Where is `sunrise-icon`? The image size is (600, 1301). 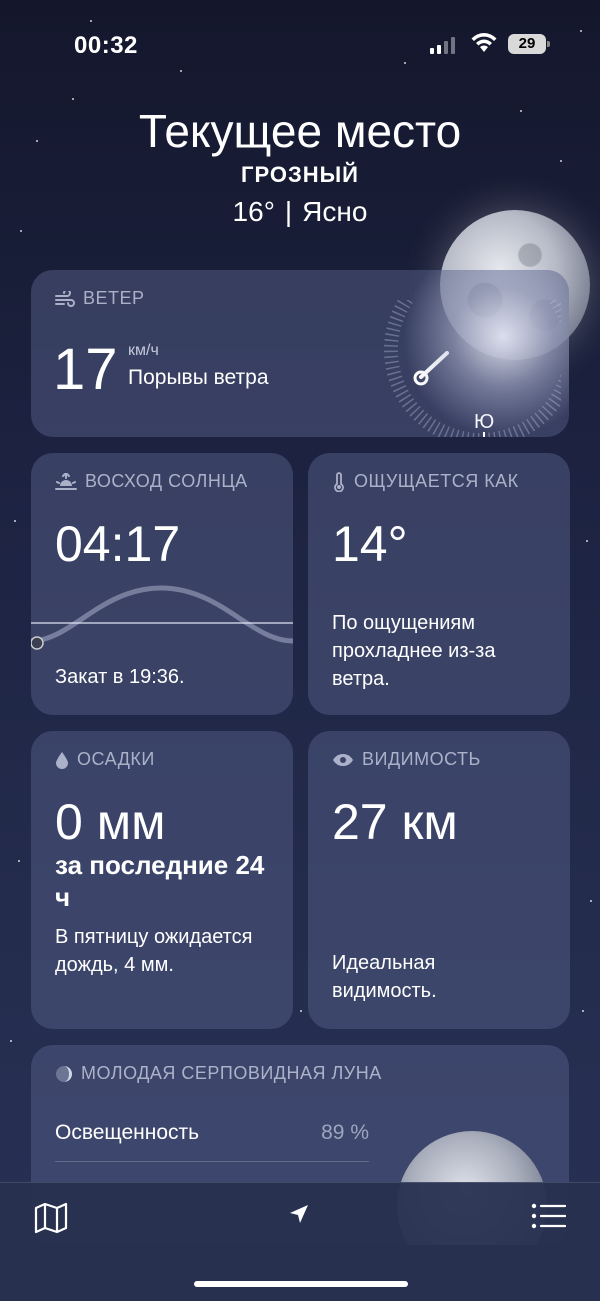
sunrise-icon is located at coordinates (66, 481).